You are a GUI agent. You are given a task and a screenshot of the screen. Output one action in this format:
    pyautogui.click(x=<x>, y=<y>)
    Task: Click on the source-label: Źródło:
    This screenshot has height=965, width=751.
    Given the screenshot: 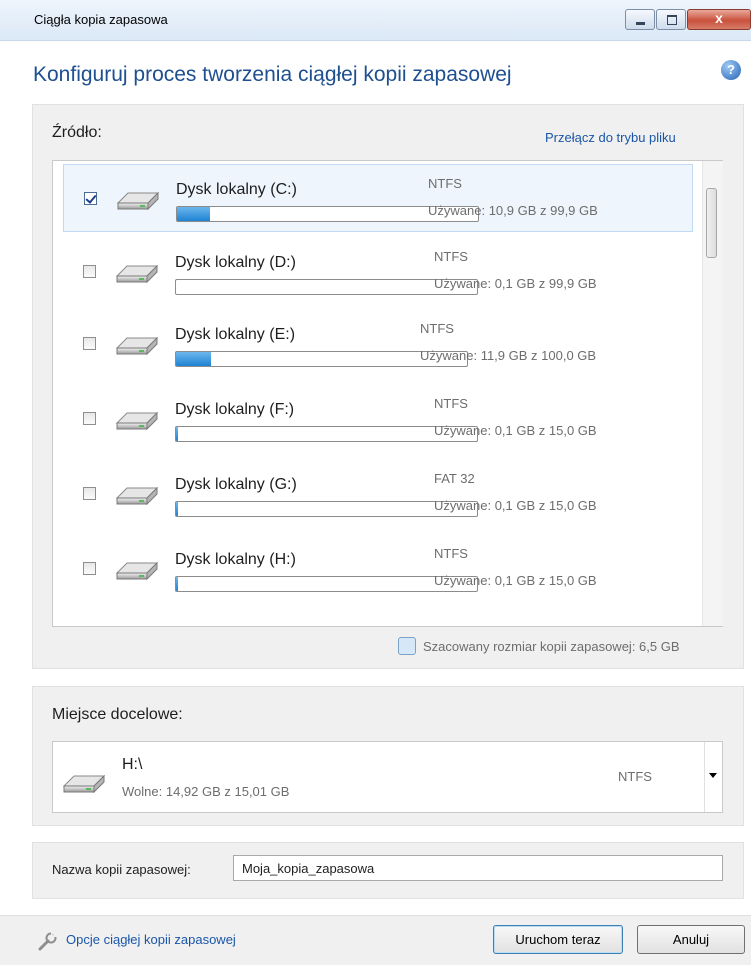 What is the action you would take?
    pyautogui.click(x=77, y=133)
    